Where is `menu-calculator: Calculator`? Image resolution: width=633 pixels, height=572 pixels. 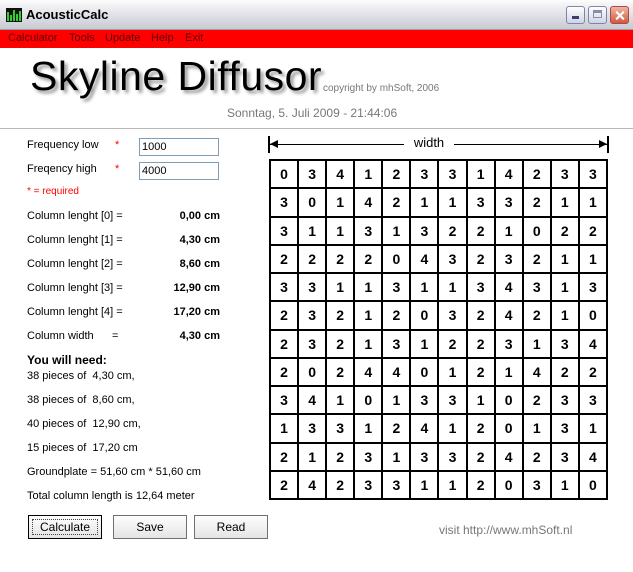 menu-calculator: Calculator is located at coordinates (33, 38).